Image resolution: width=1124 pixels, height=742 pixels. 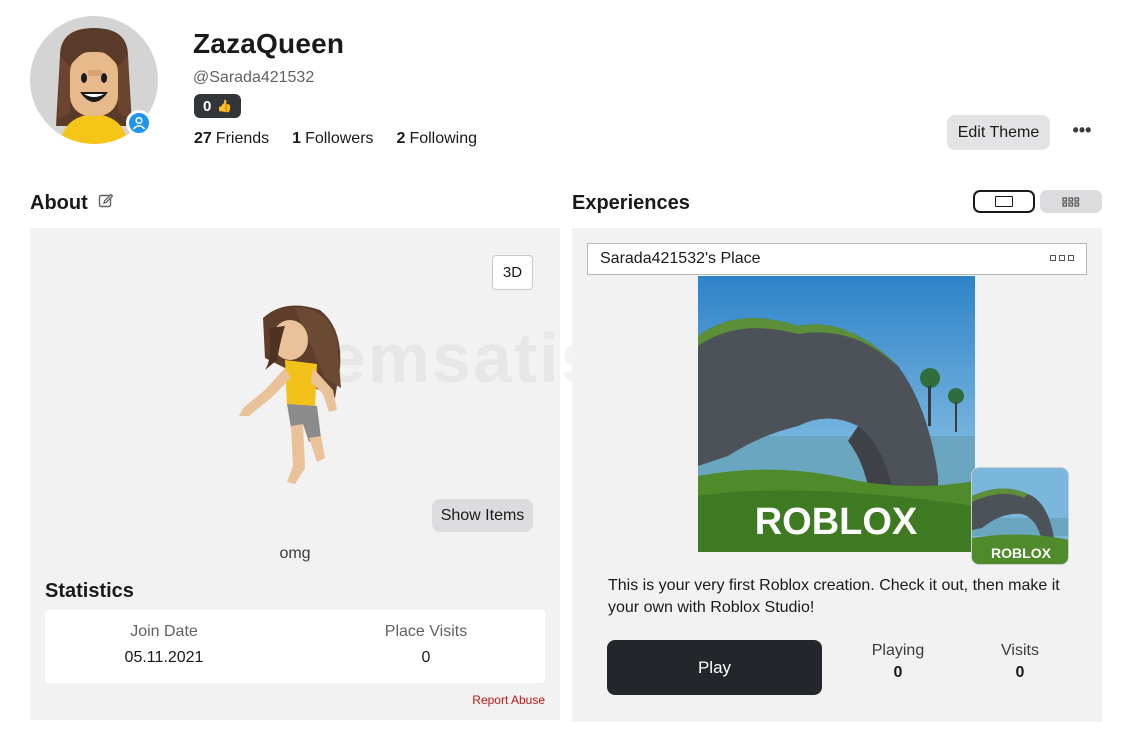 I want to click on about-header: About, so click(x=72, y=203).